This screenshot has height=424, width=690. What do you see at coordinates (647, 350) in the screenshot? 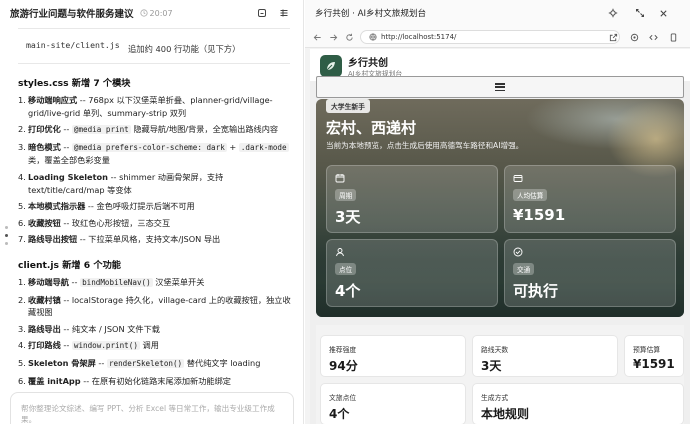
I see `stat-label: 预算估算` at bounding box center [647, 350].